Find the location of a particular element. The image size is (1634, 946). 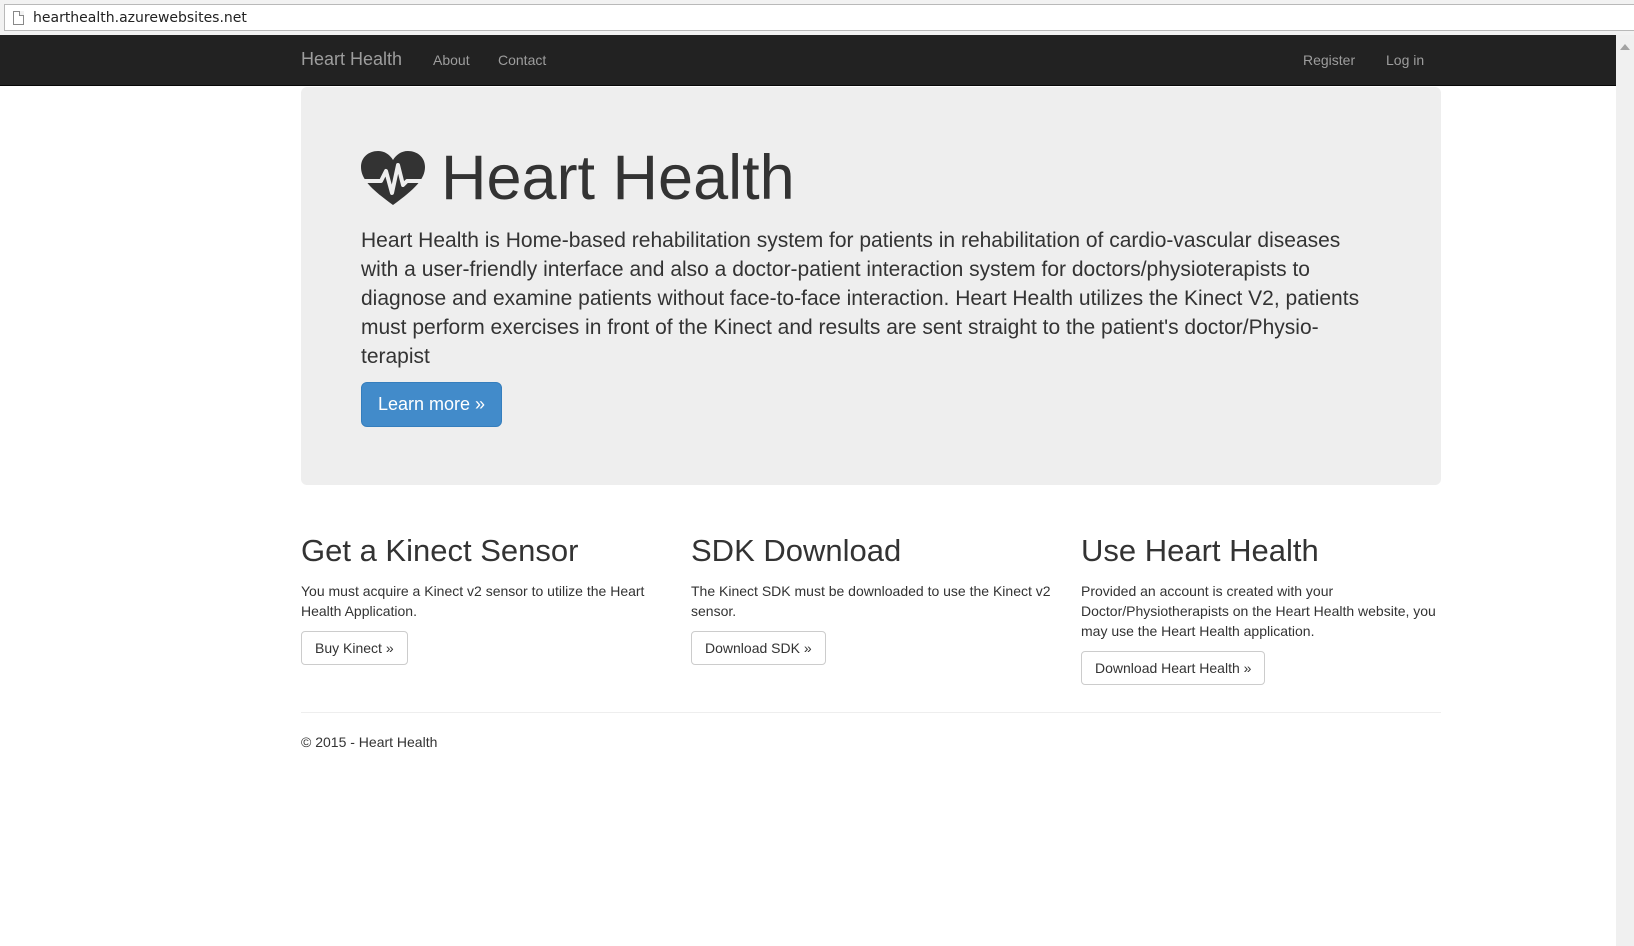

learn-more-button: Learn more » is located at coordinates (431, 404).